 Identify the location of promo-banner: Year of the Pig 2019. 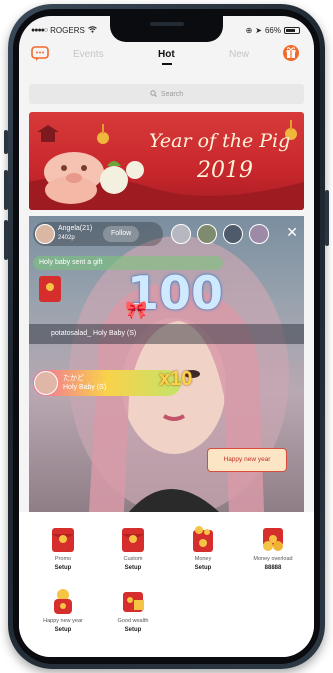
(166, 161).